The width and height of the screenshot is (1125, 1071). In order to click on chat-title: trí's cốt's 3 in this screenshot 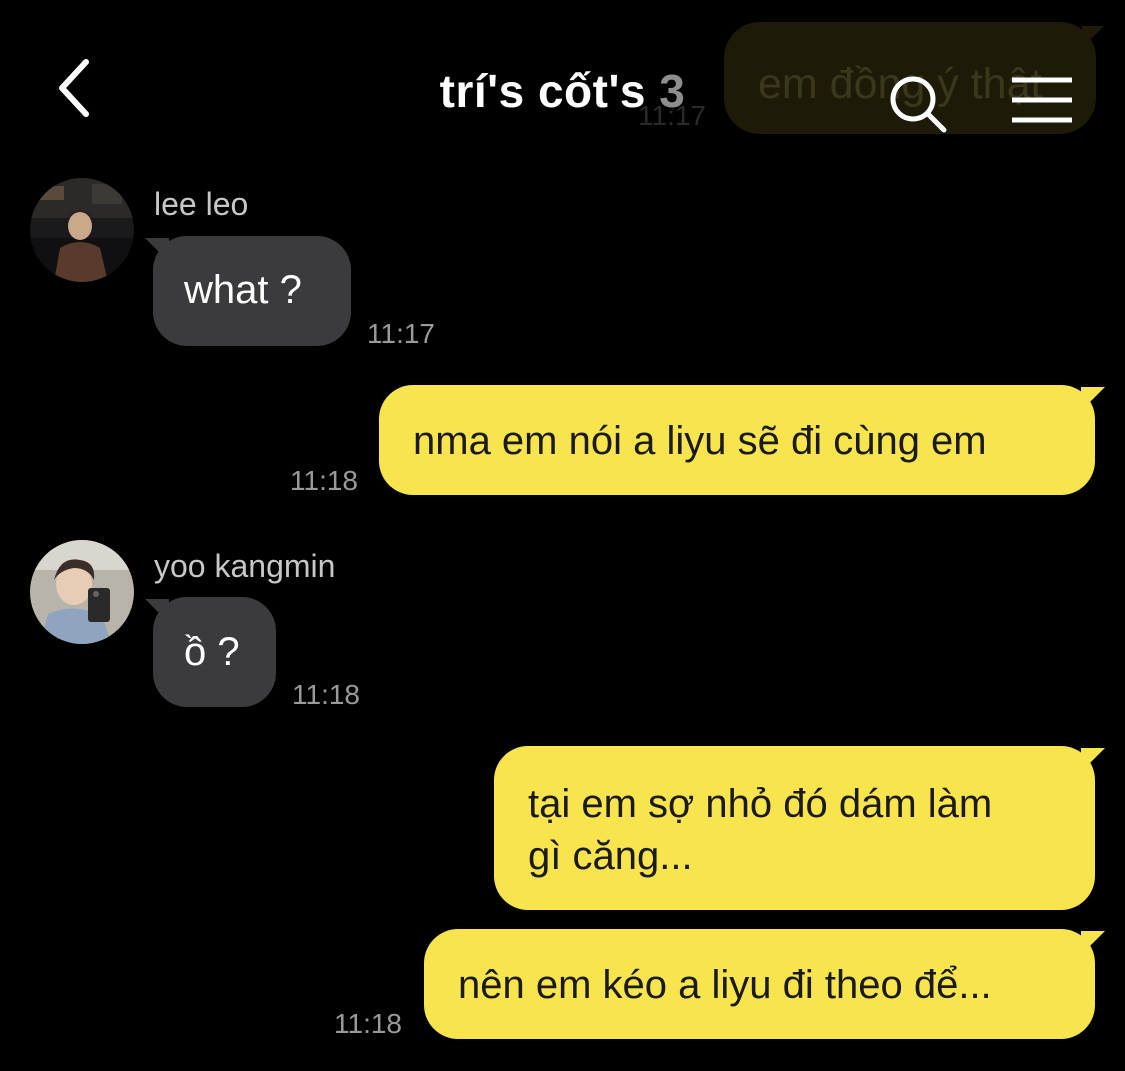, I will do `click(562, 91)`.